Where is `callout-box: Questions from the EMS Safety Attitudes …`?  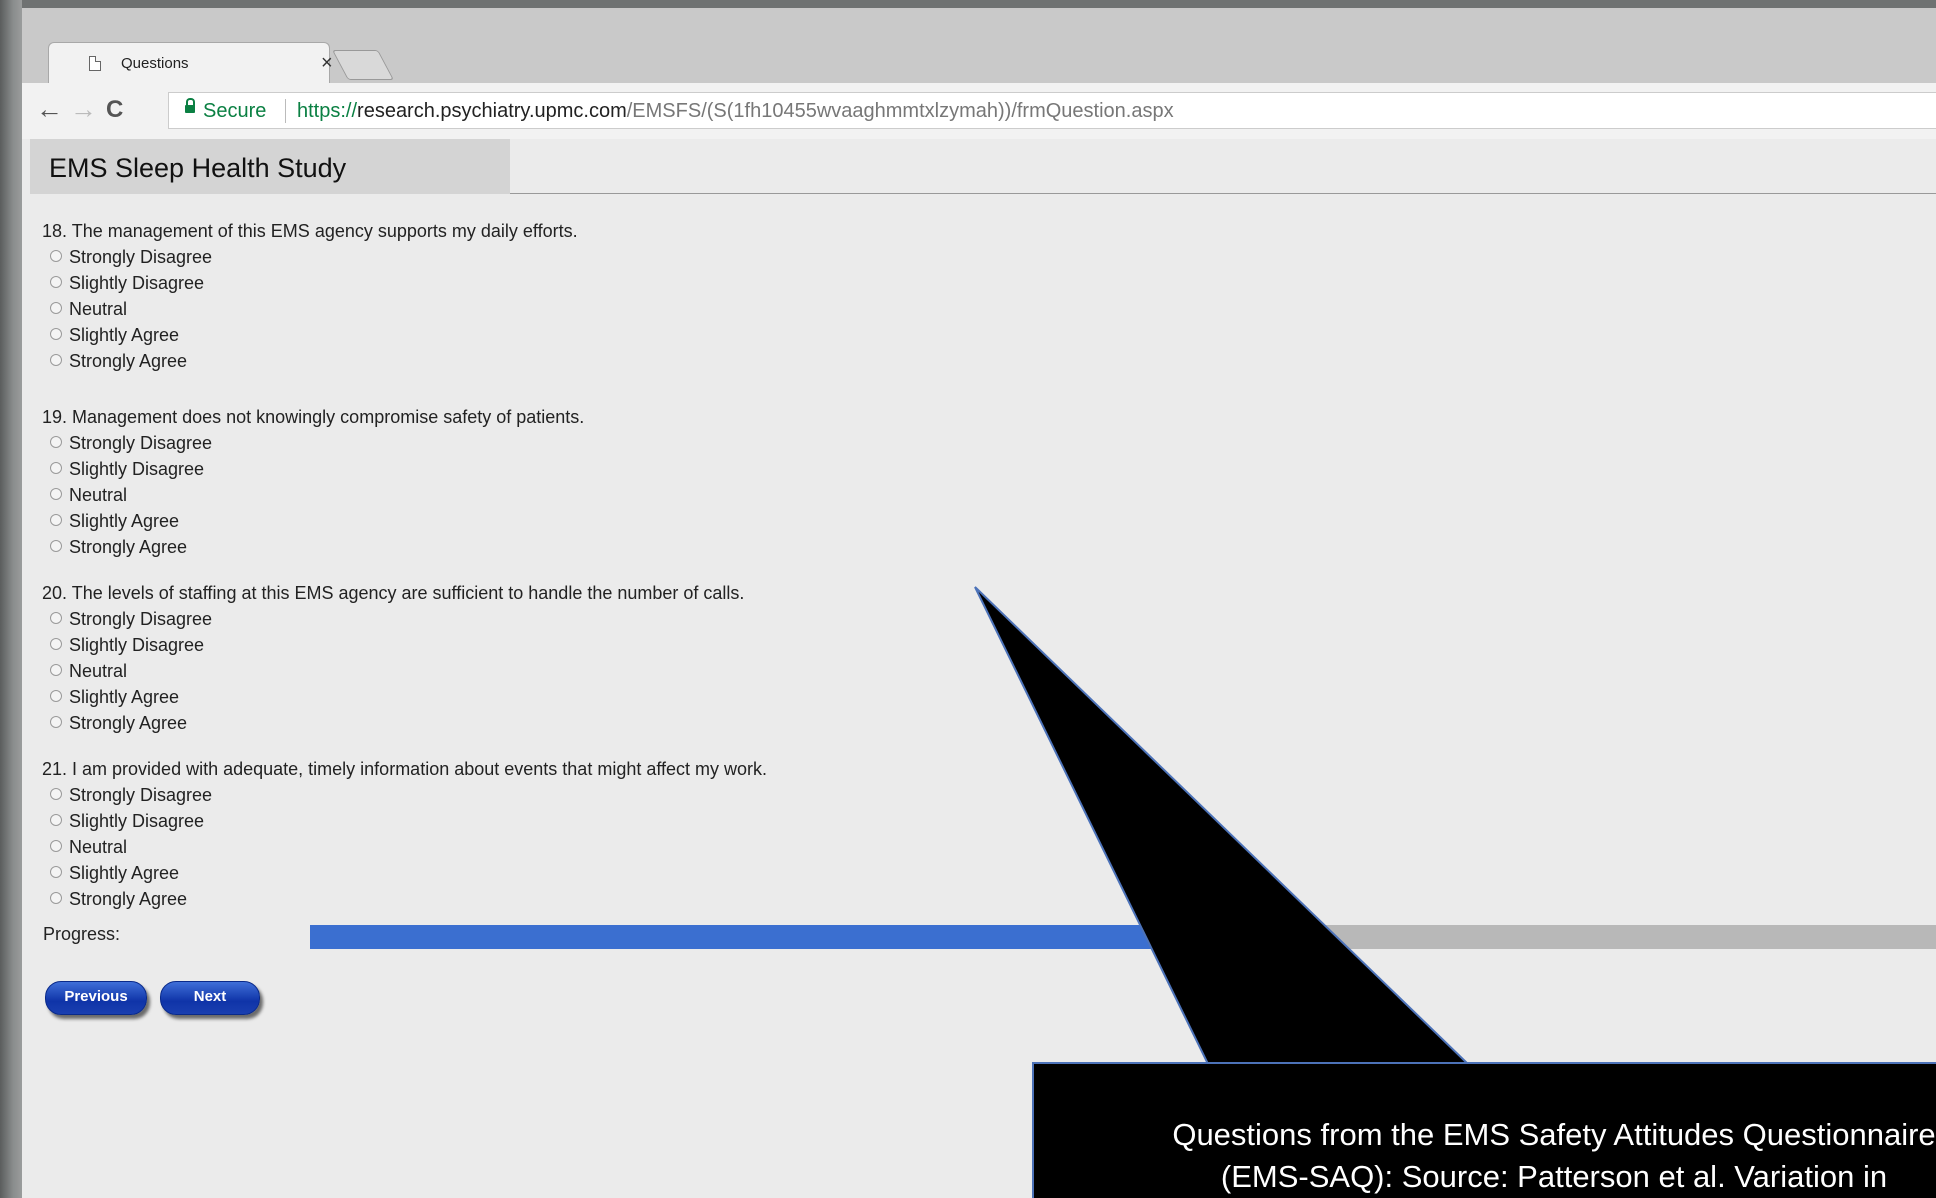 callout-box: Questions from the EMS Safety Attitudes … is located at coordinates (1484, 1130).